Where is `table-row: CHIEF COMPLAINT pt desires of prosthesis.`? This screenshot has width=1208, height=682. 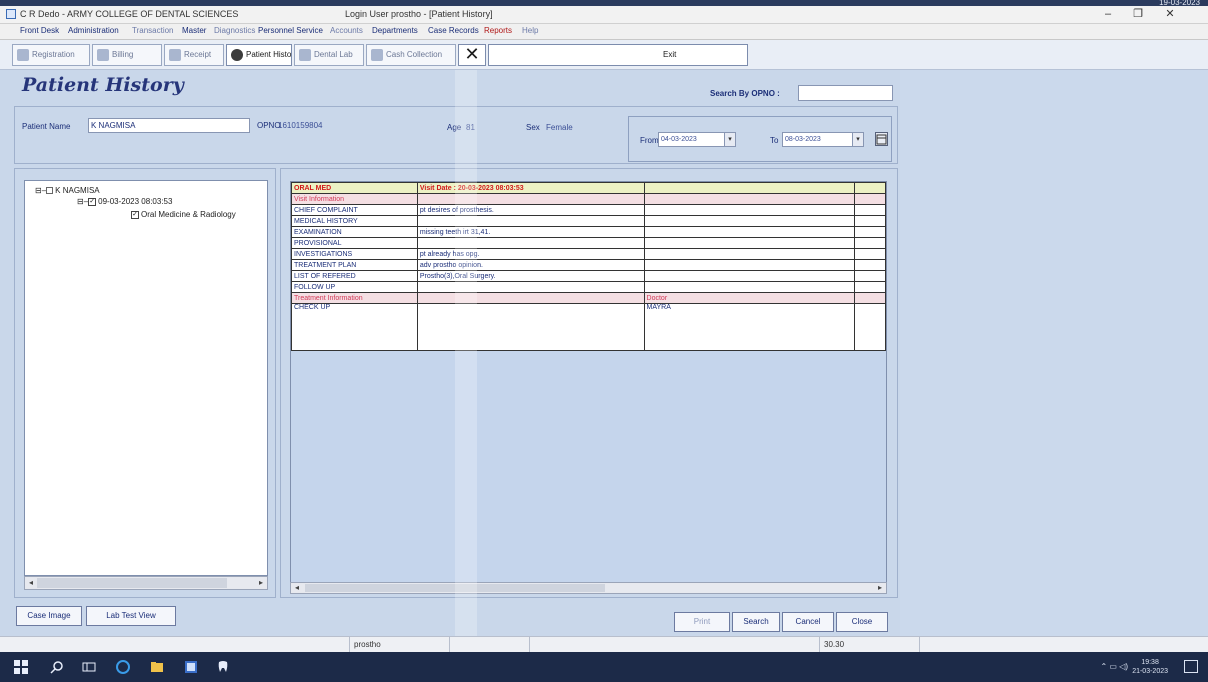
table-row: CHIEF COMPLAINT pt desires of prosthesis. is located at coordinates (588, 210).